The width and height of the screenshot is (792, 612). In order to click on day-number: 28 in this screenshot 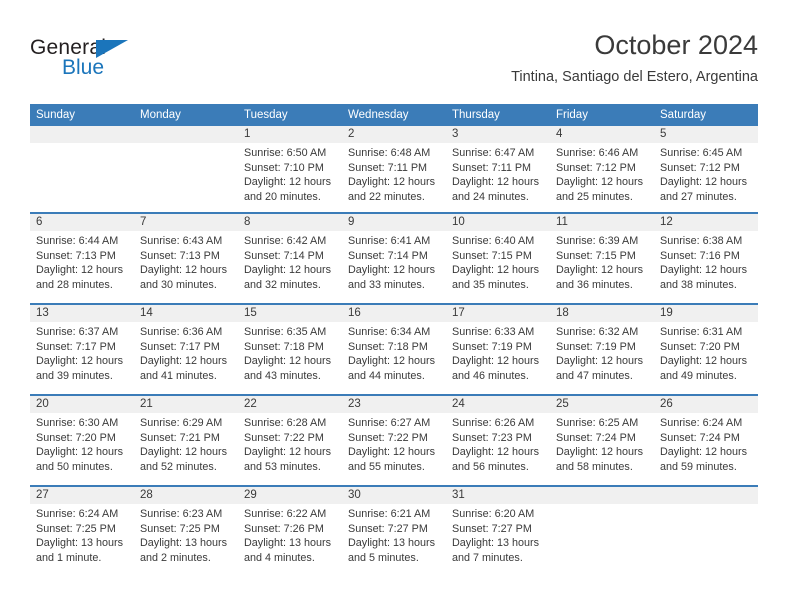, I will do `click(186, 495)`.